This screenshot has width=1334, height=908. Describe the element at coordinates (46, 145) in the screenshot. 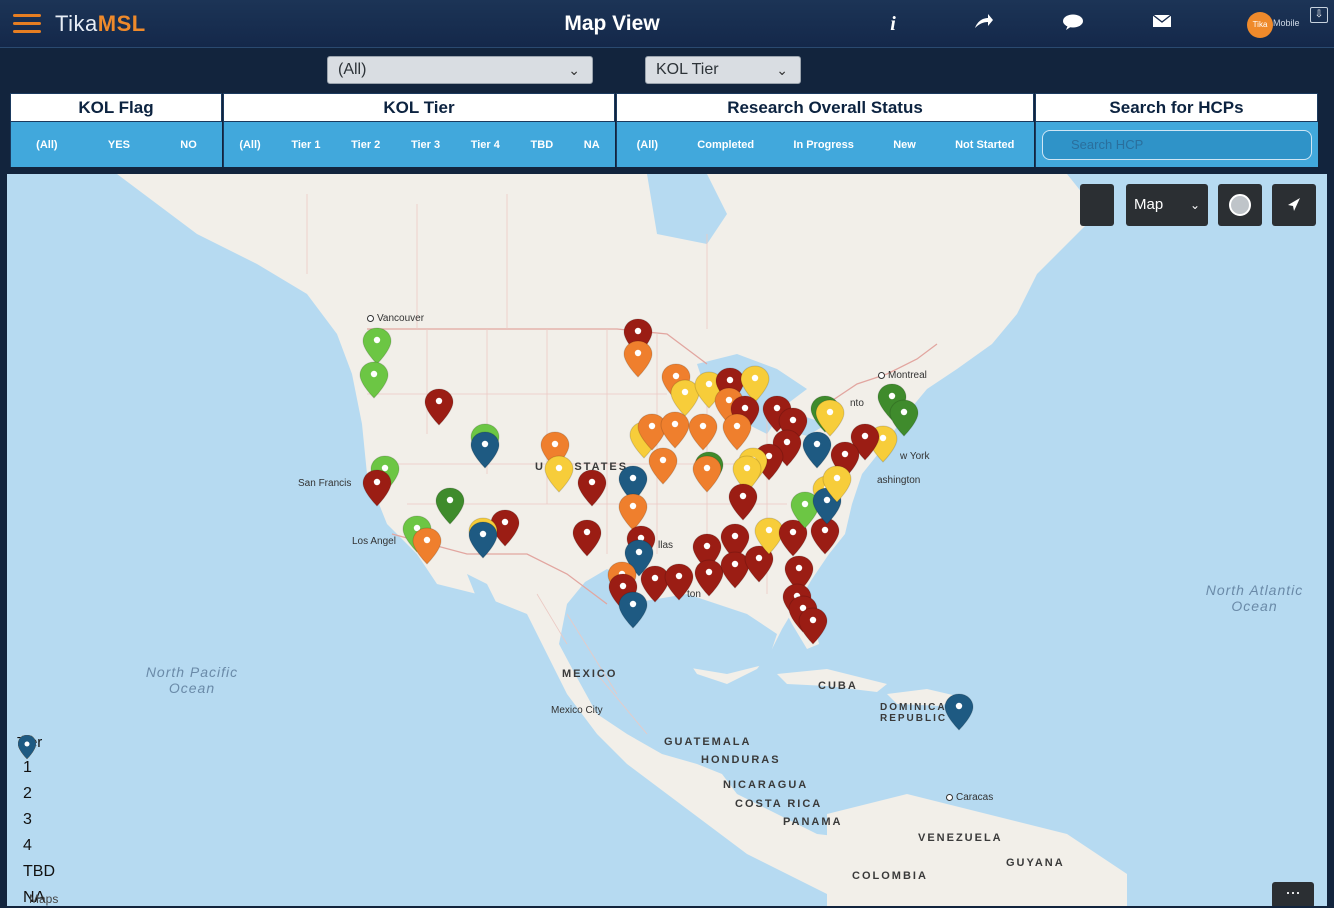

I see `kol-flag-option-all: (All)` at that location.